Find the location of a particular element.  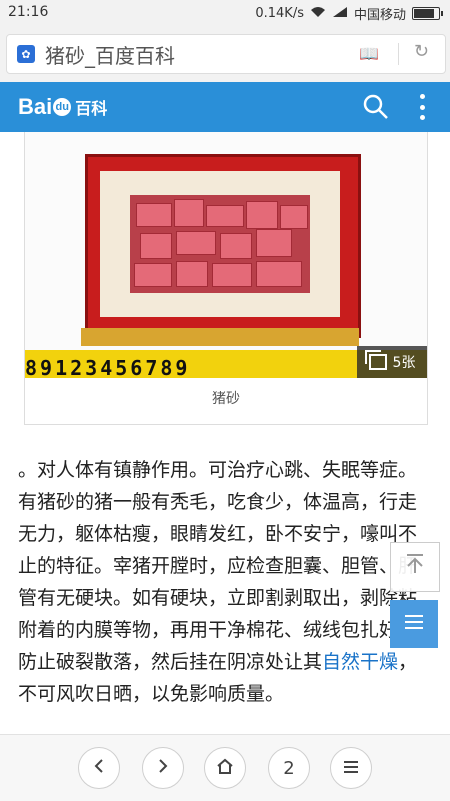

tab-title: 猪砂_百度百科 is located at coordinates (110, 55).